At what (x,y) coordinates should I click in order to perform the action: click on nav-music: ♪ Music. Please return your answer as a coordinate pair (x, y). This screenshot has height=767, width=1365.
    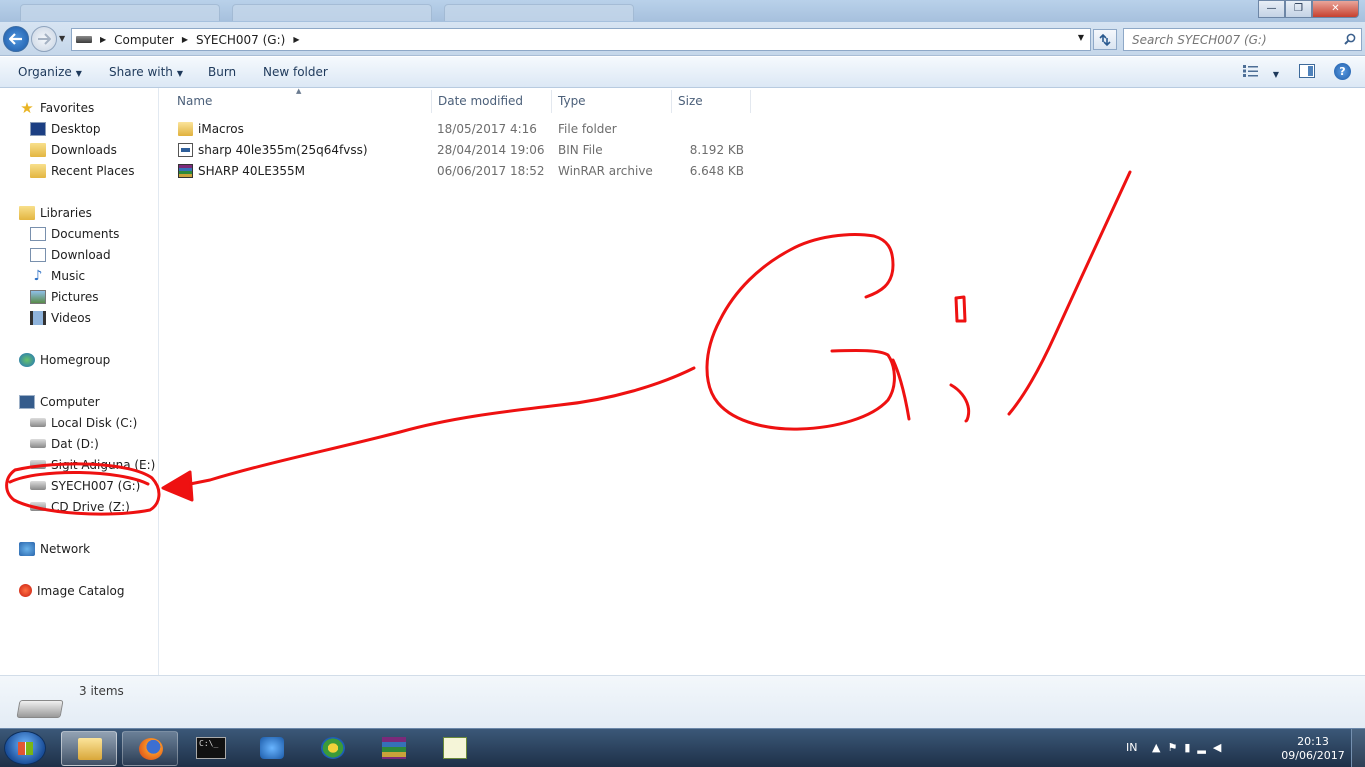
    Looking at the image, I should click on (58, 275).